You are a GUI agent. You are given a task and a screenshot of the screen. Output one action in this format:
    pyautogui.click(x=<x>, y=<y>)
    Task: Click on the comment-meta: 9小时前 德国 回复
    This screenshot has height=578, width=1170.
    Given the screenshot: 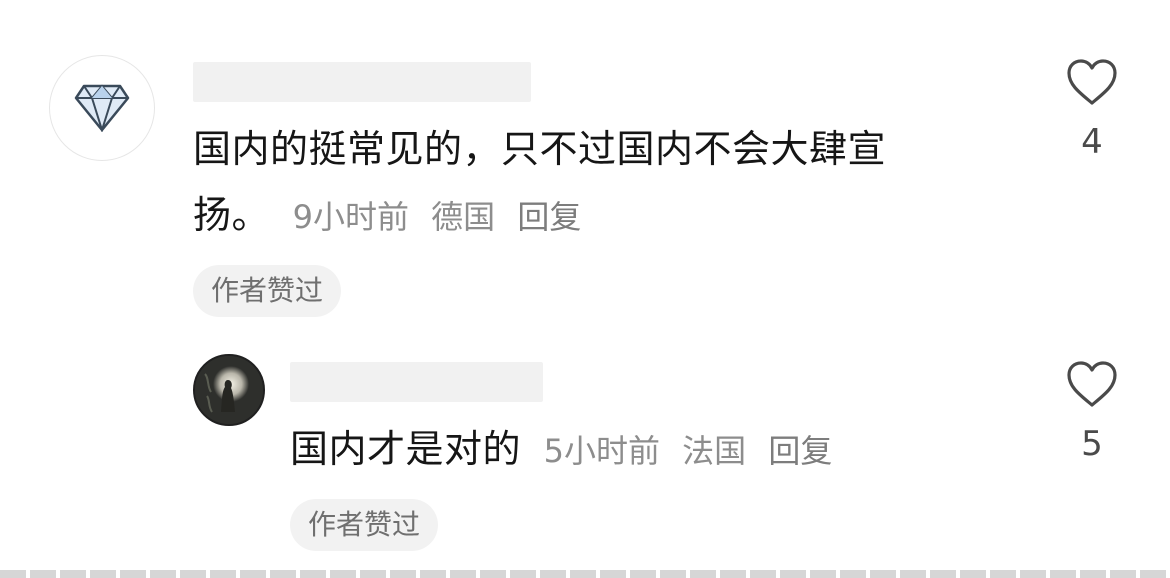 What is the action you would take?
    pyautogui.click(x=443, y=217)
    